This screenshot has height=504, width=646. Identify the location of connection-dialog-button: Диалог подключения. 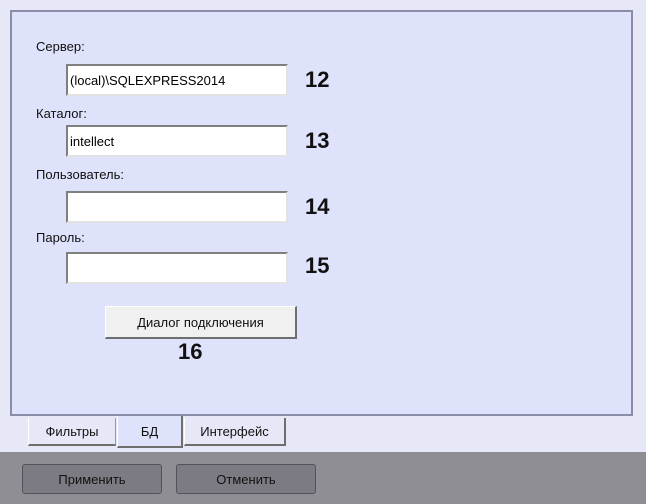
(201, 322).